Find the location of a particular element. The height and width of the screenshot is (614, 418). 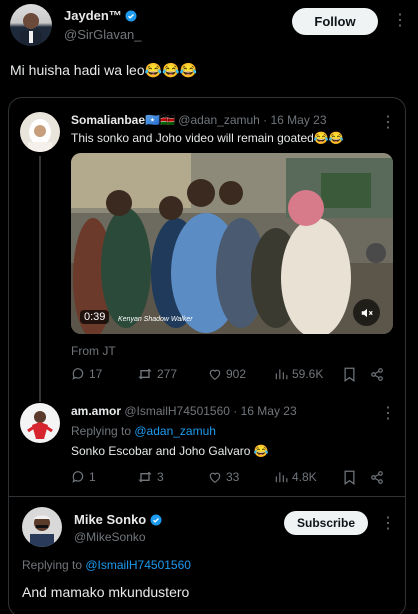

reply-button: 17 is located at coordinates (86, 374).